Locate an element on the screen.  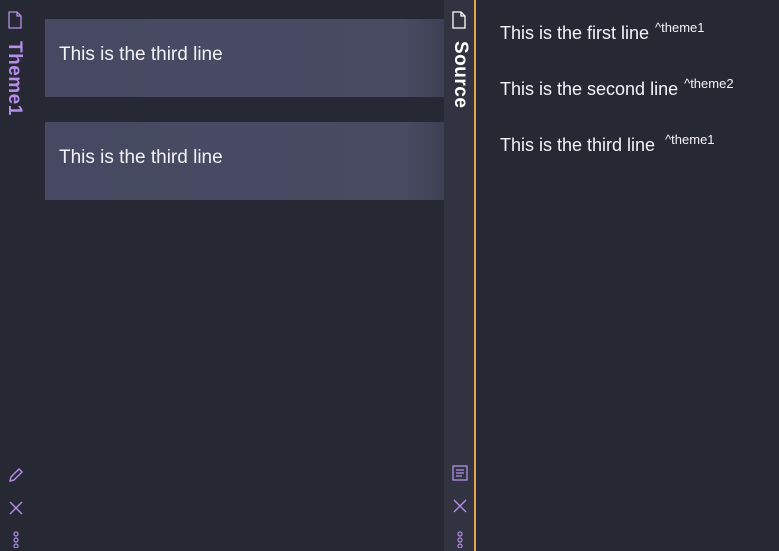
document-lines-icon is located at coordinates (460, 473).